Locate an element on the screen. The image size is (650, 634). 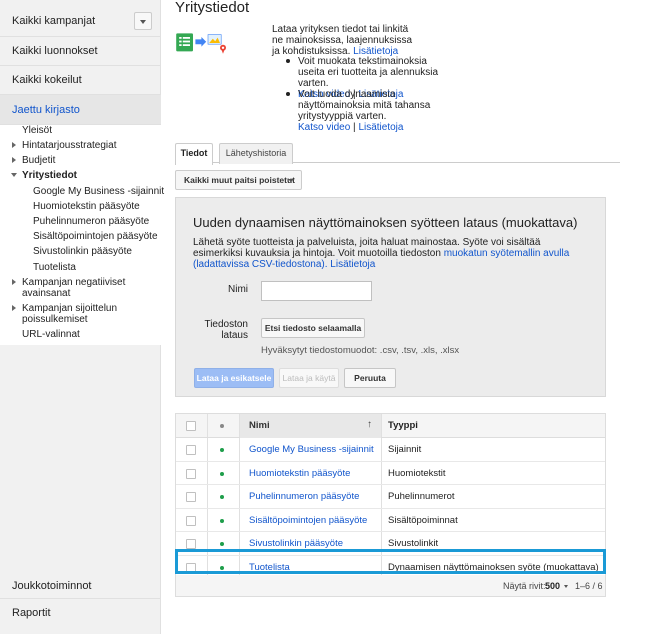
feed-name-link: Puhelinnumeron pääsyöte is located at coordinates (304, 496).